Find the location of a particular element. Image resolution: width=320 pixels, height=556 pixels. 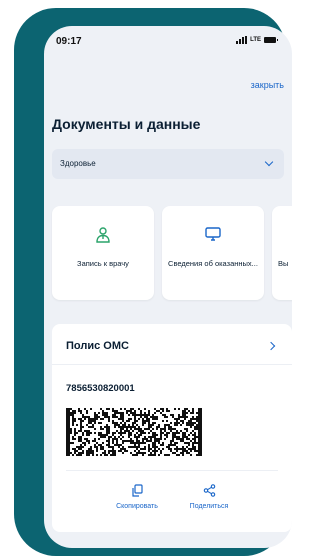

card-label: Запись к врачу is located at coordinates (103, 263).